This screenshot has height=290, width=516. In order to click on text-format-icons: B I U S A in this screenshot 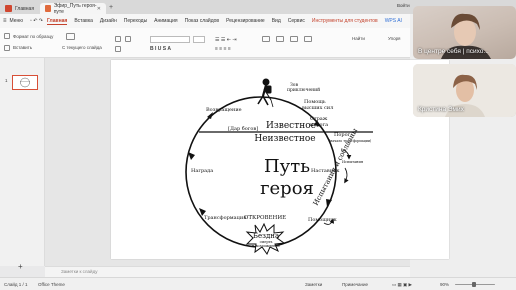, I will do `click(160, 49)`.